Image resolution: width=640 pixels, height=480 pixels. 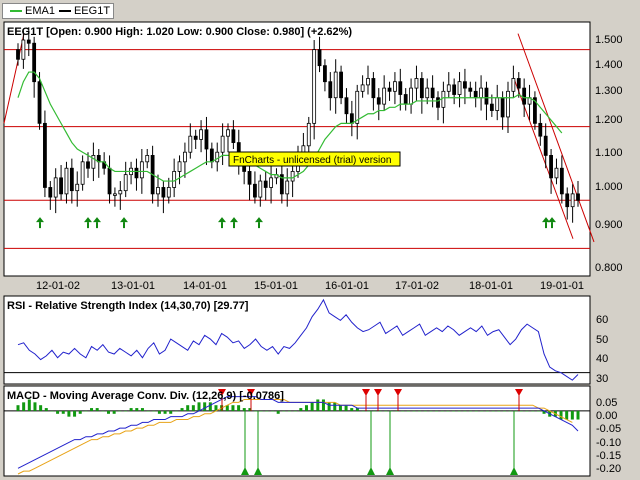 What do you see at coordinates (609, 40) in the screenshot?
I see `price-y-tick: 1.500` at bounding box center [609, 40].